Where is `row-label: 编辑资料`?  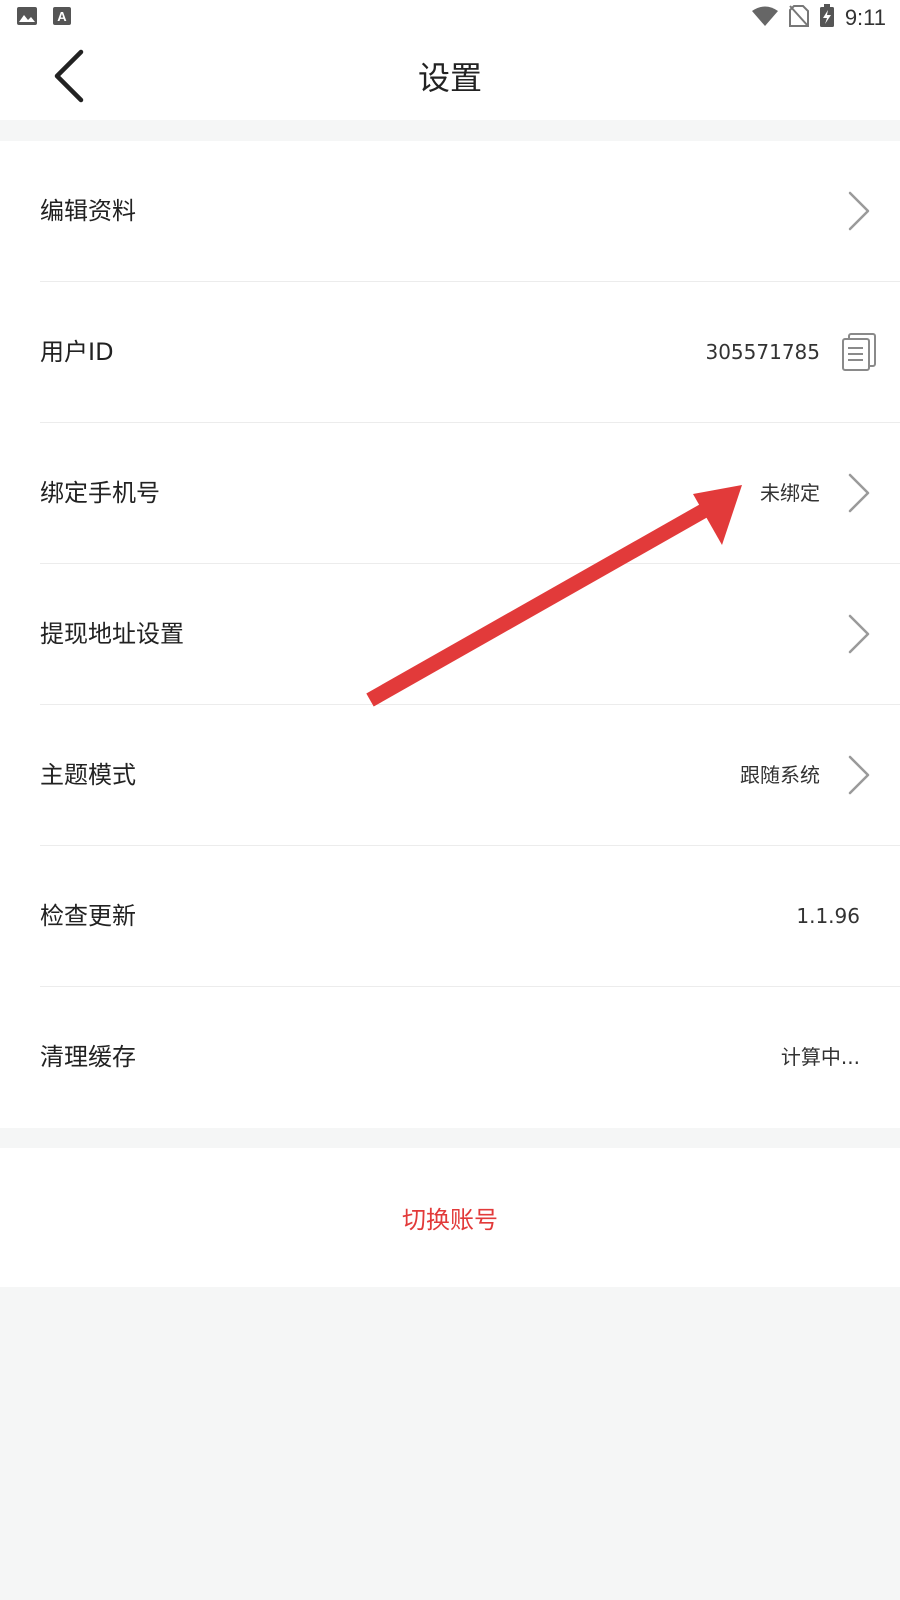 row-label: 编辑资料 is located at coordinates (88, 211).